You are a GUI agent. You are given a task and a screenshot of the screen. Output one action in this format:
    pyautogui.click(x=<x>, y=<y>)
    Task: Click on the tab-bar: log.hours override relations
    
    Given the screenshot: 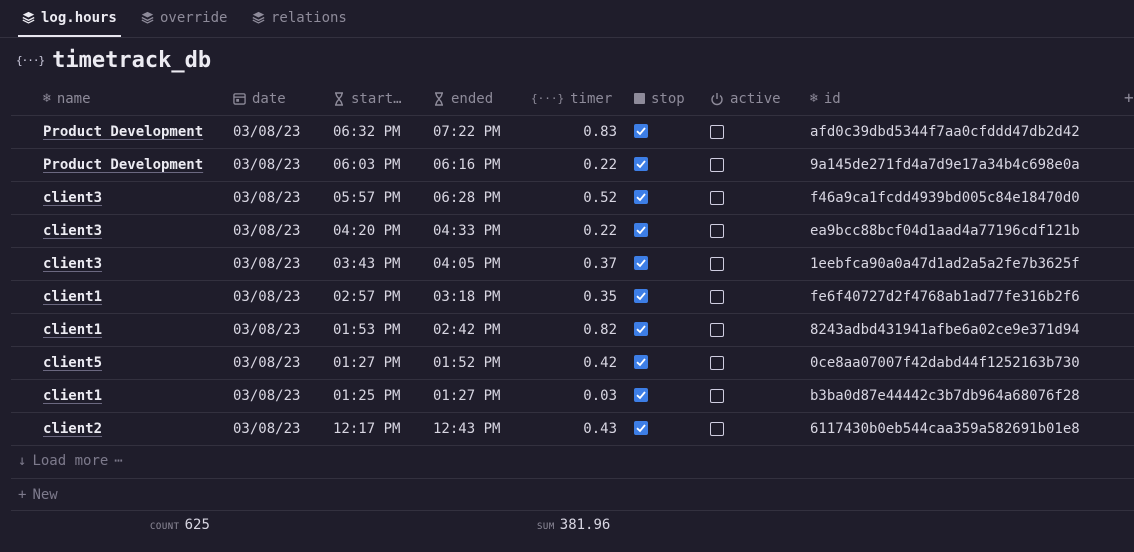 What is the action you would take?
    pyautogui.click(x=567, y=19)
    